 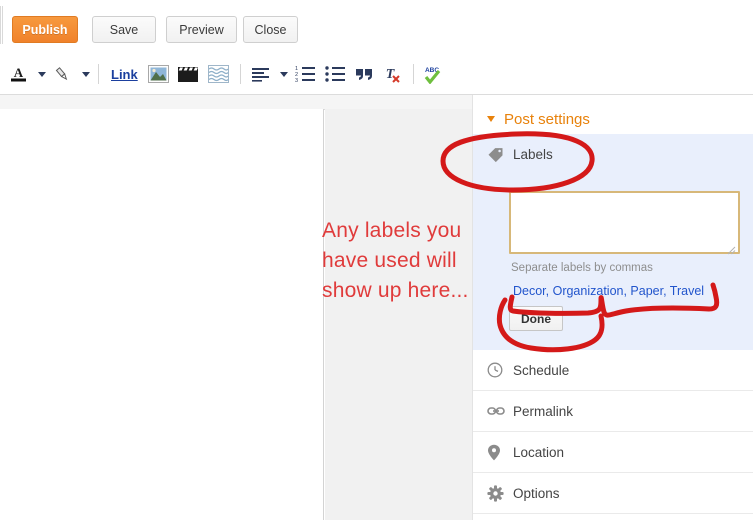 What do you see at coordinates (613, 411) in the screenshot?
I see `sidebar-item-permalink: Permalink` at bounding box center [613, 411].